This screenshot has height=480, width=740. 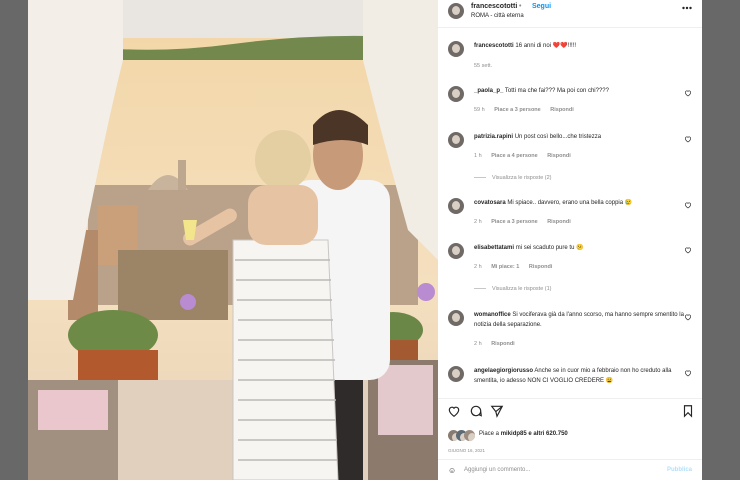 What do you see at coordinates (479, 110) in the screenshot?
I see `comment-time: 59 h` at bounding box center [479, 110].